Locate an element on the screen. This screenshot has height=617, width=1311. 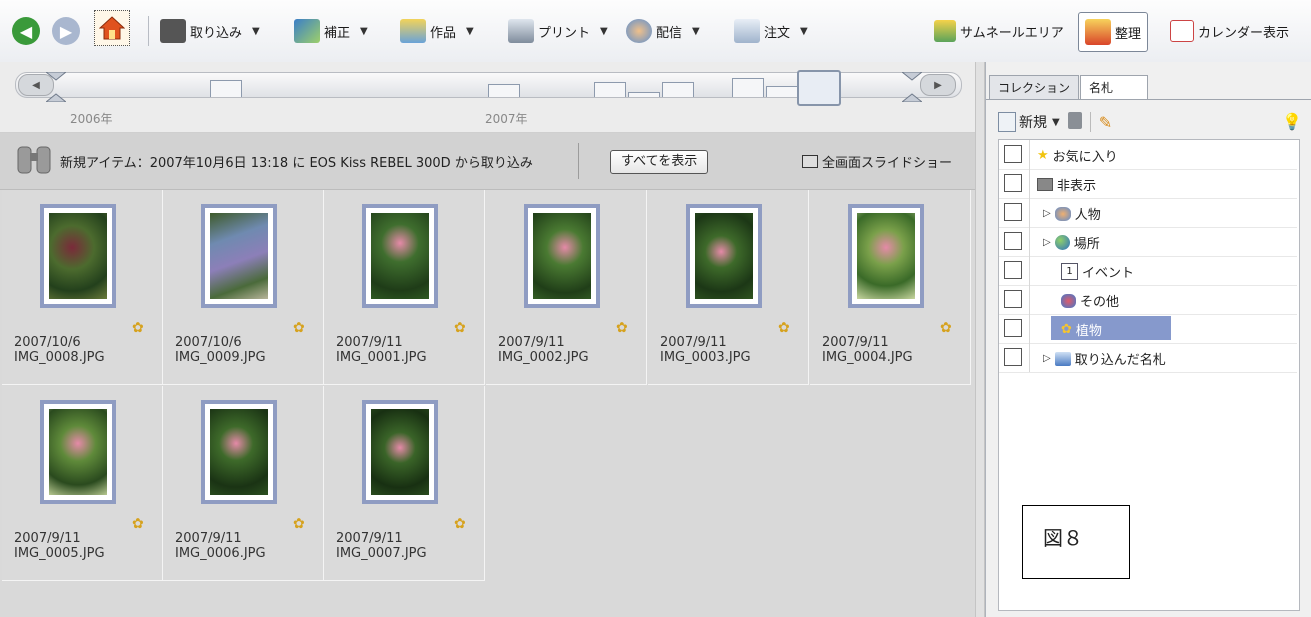
photo-filename: IMG_0002.JPG is located at coordinates (543, 357).